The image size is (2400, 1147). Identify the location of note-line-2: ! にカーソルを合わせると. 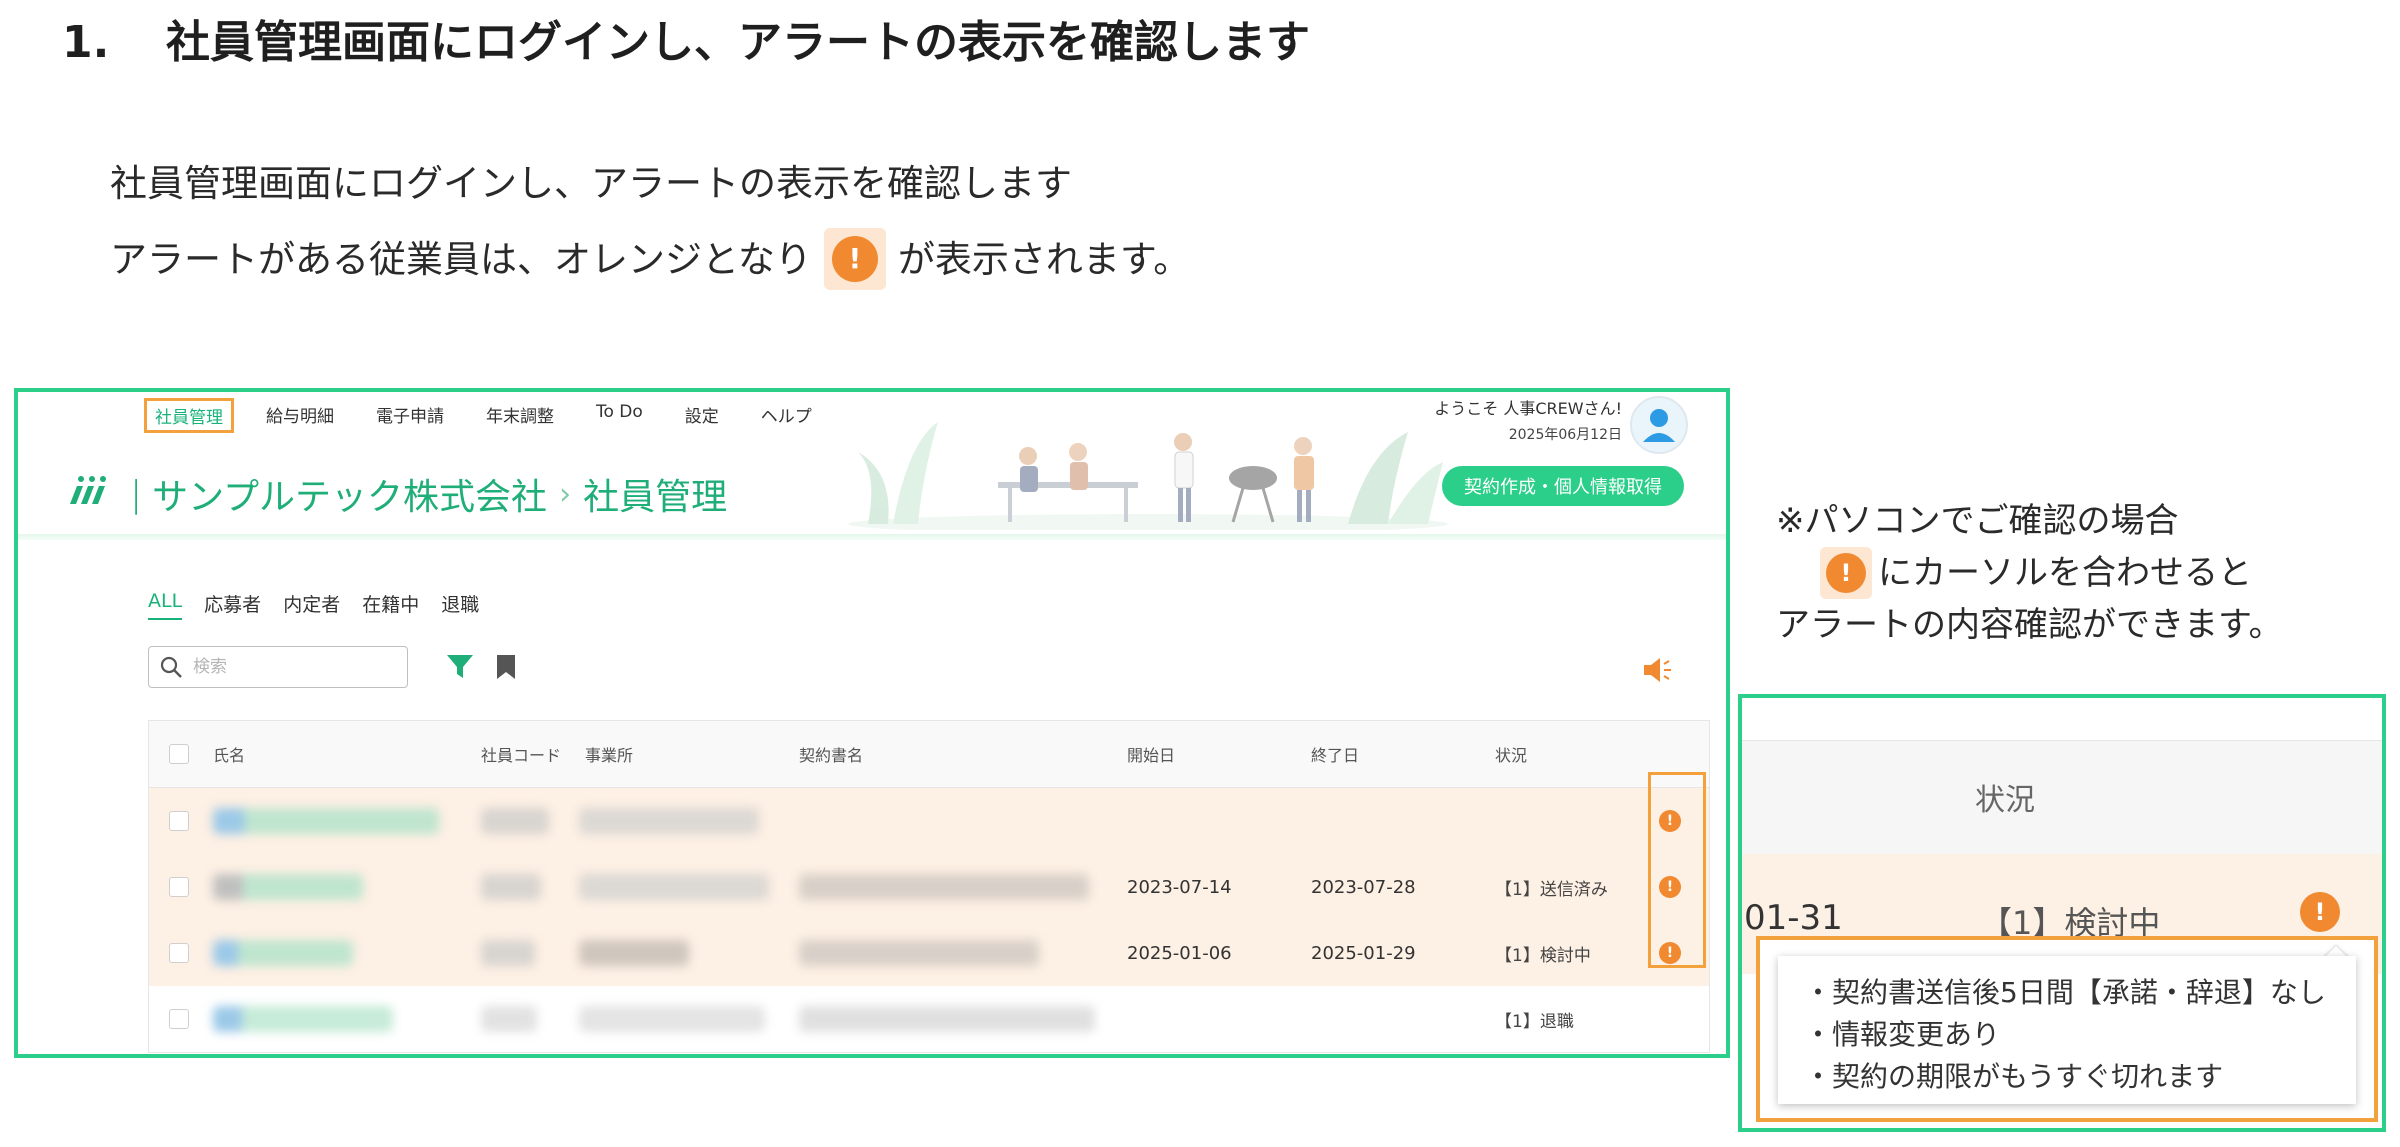
(2029, 573).